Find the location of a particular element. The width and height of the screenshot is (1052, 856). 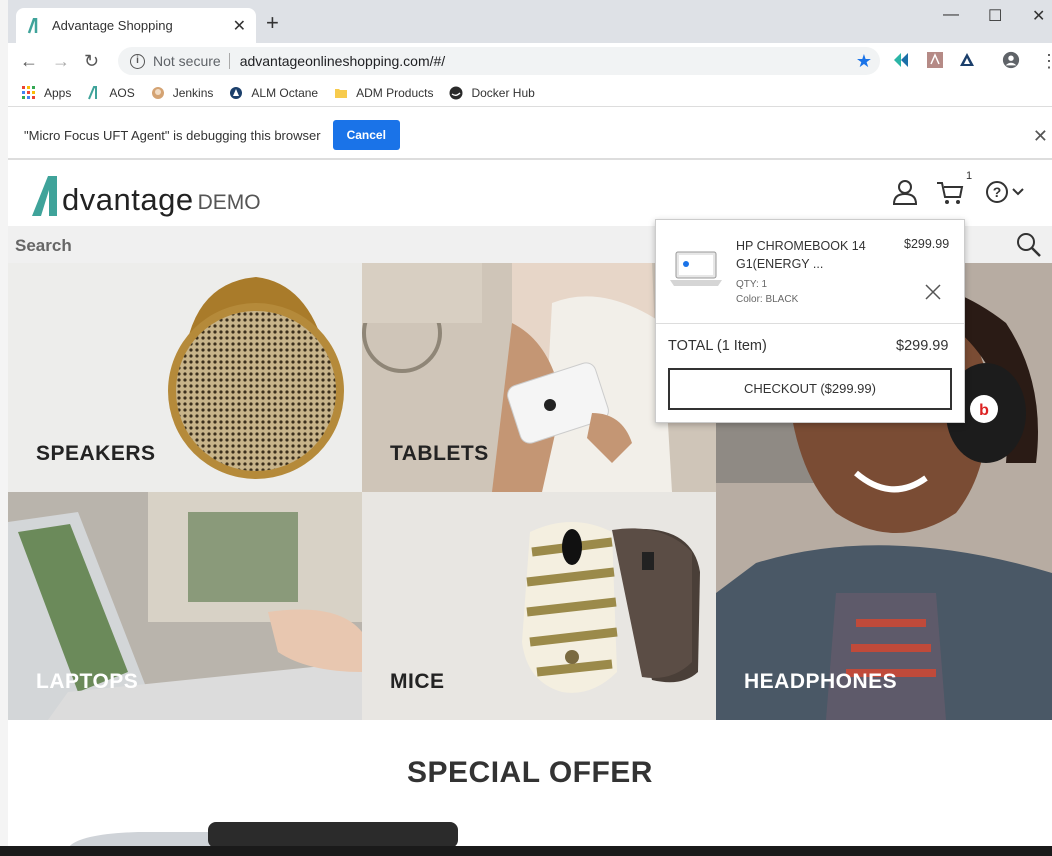

bookmark-label: AOS is located at coordinates (122, 92).